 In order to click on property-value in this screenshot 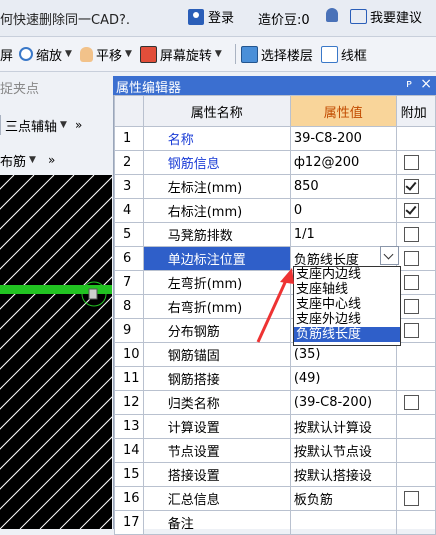, I will do `click(343, 522)`.